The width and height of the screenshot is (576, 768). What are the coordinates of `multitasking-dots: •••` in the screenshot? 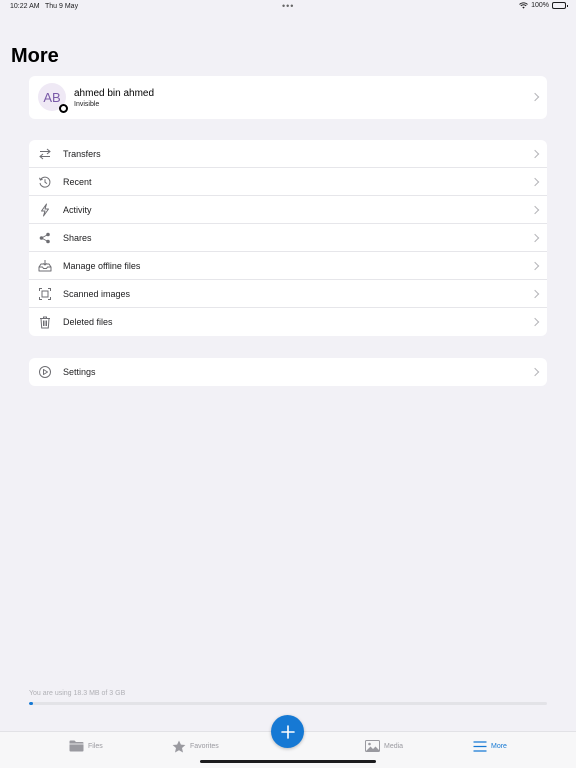 It's located at (288, 6).